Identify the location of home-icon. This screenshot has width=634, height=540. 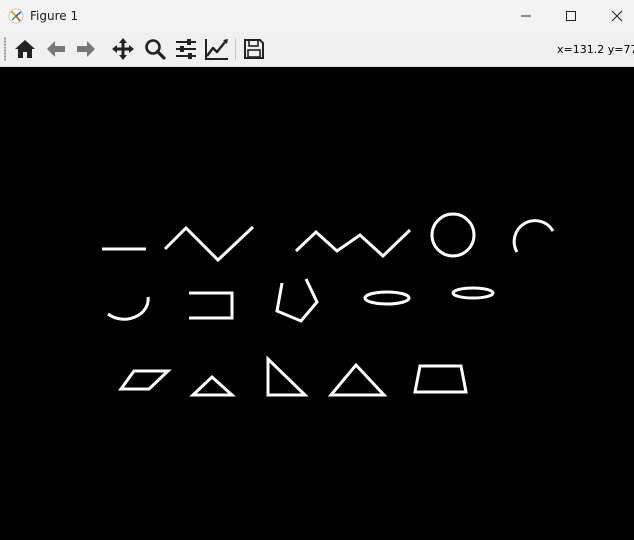
(25, 49).